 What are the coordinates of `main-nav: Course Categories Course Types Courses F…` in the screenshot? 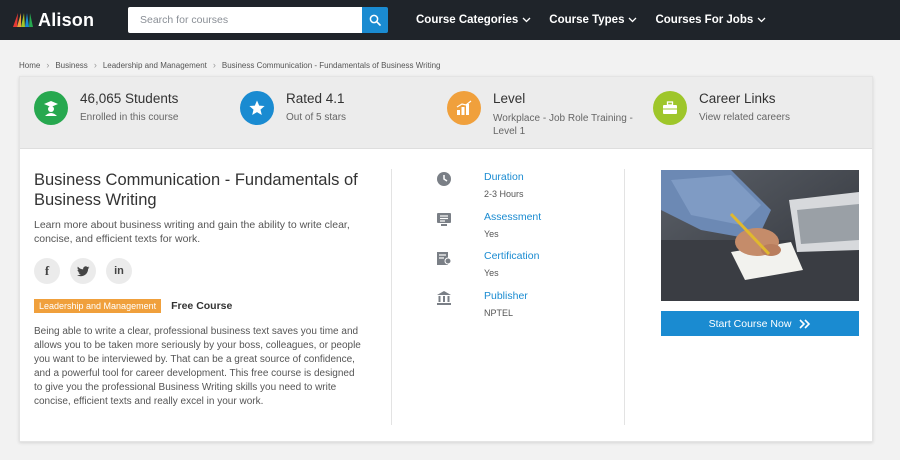 It's located at (600, 20).